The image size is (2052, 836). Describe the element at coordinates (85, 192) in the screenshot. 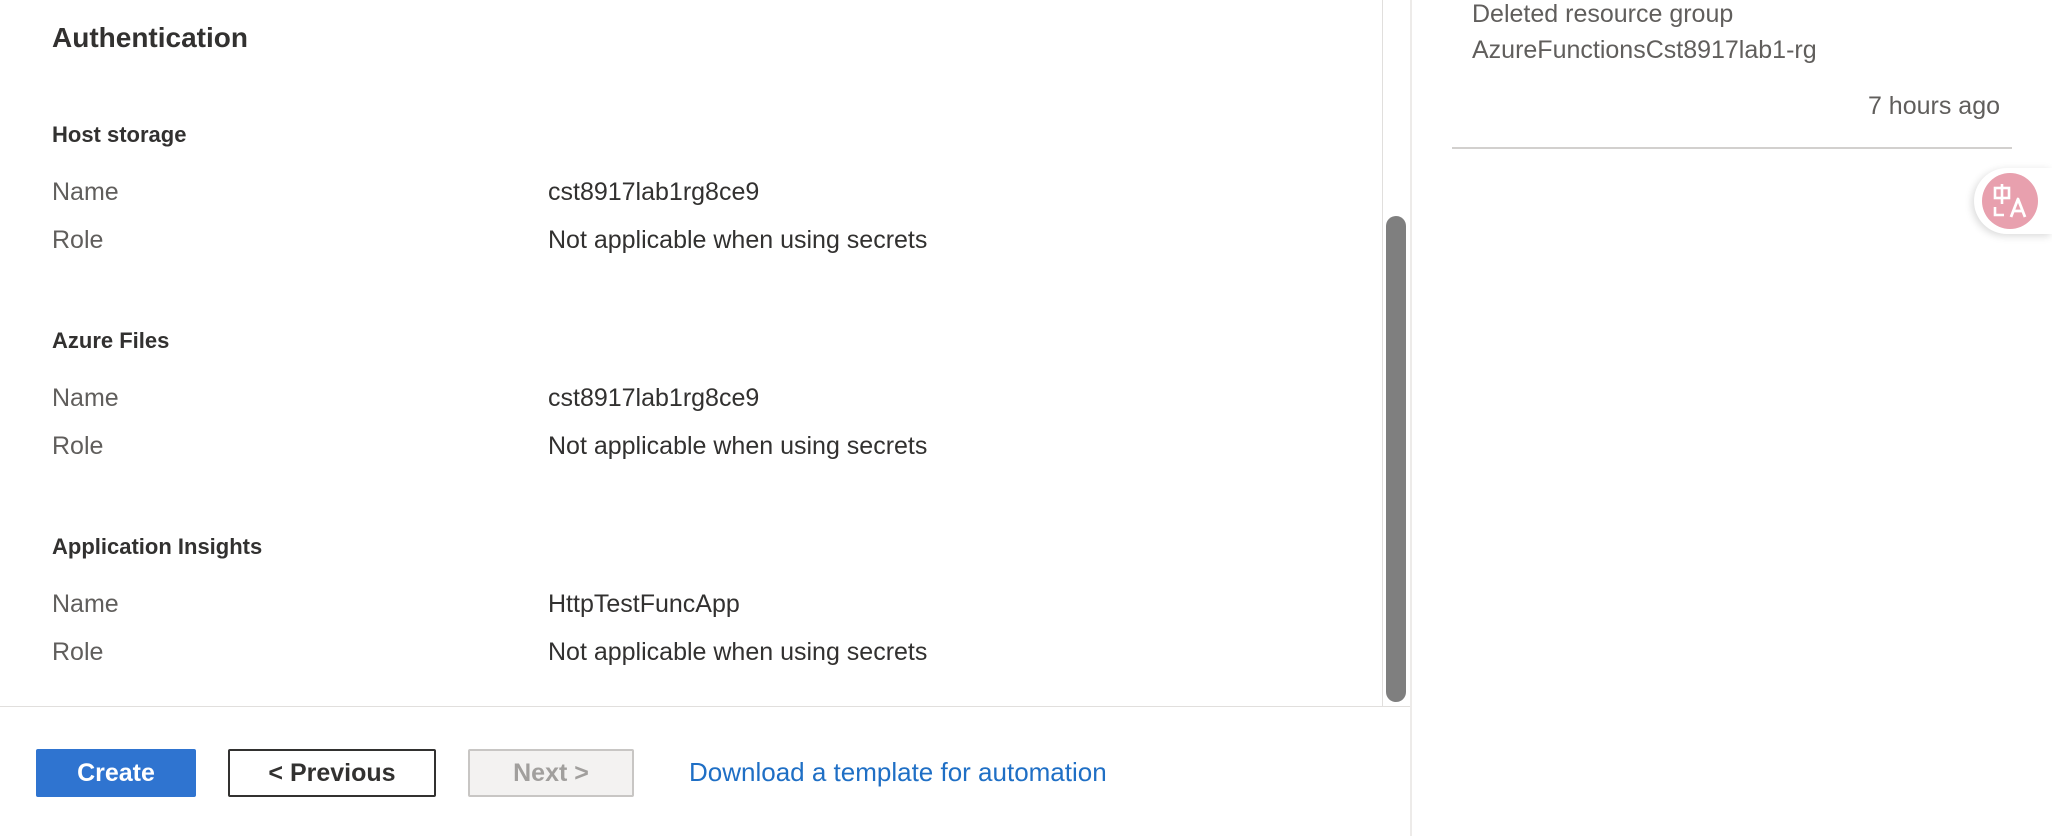

I see `host-storage-name-label: Name` at that location.